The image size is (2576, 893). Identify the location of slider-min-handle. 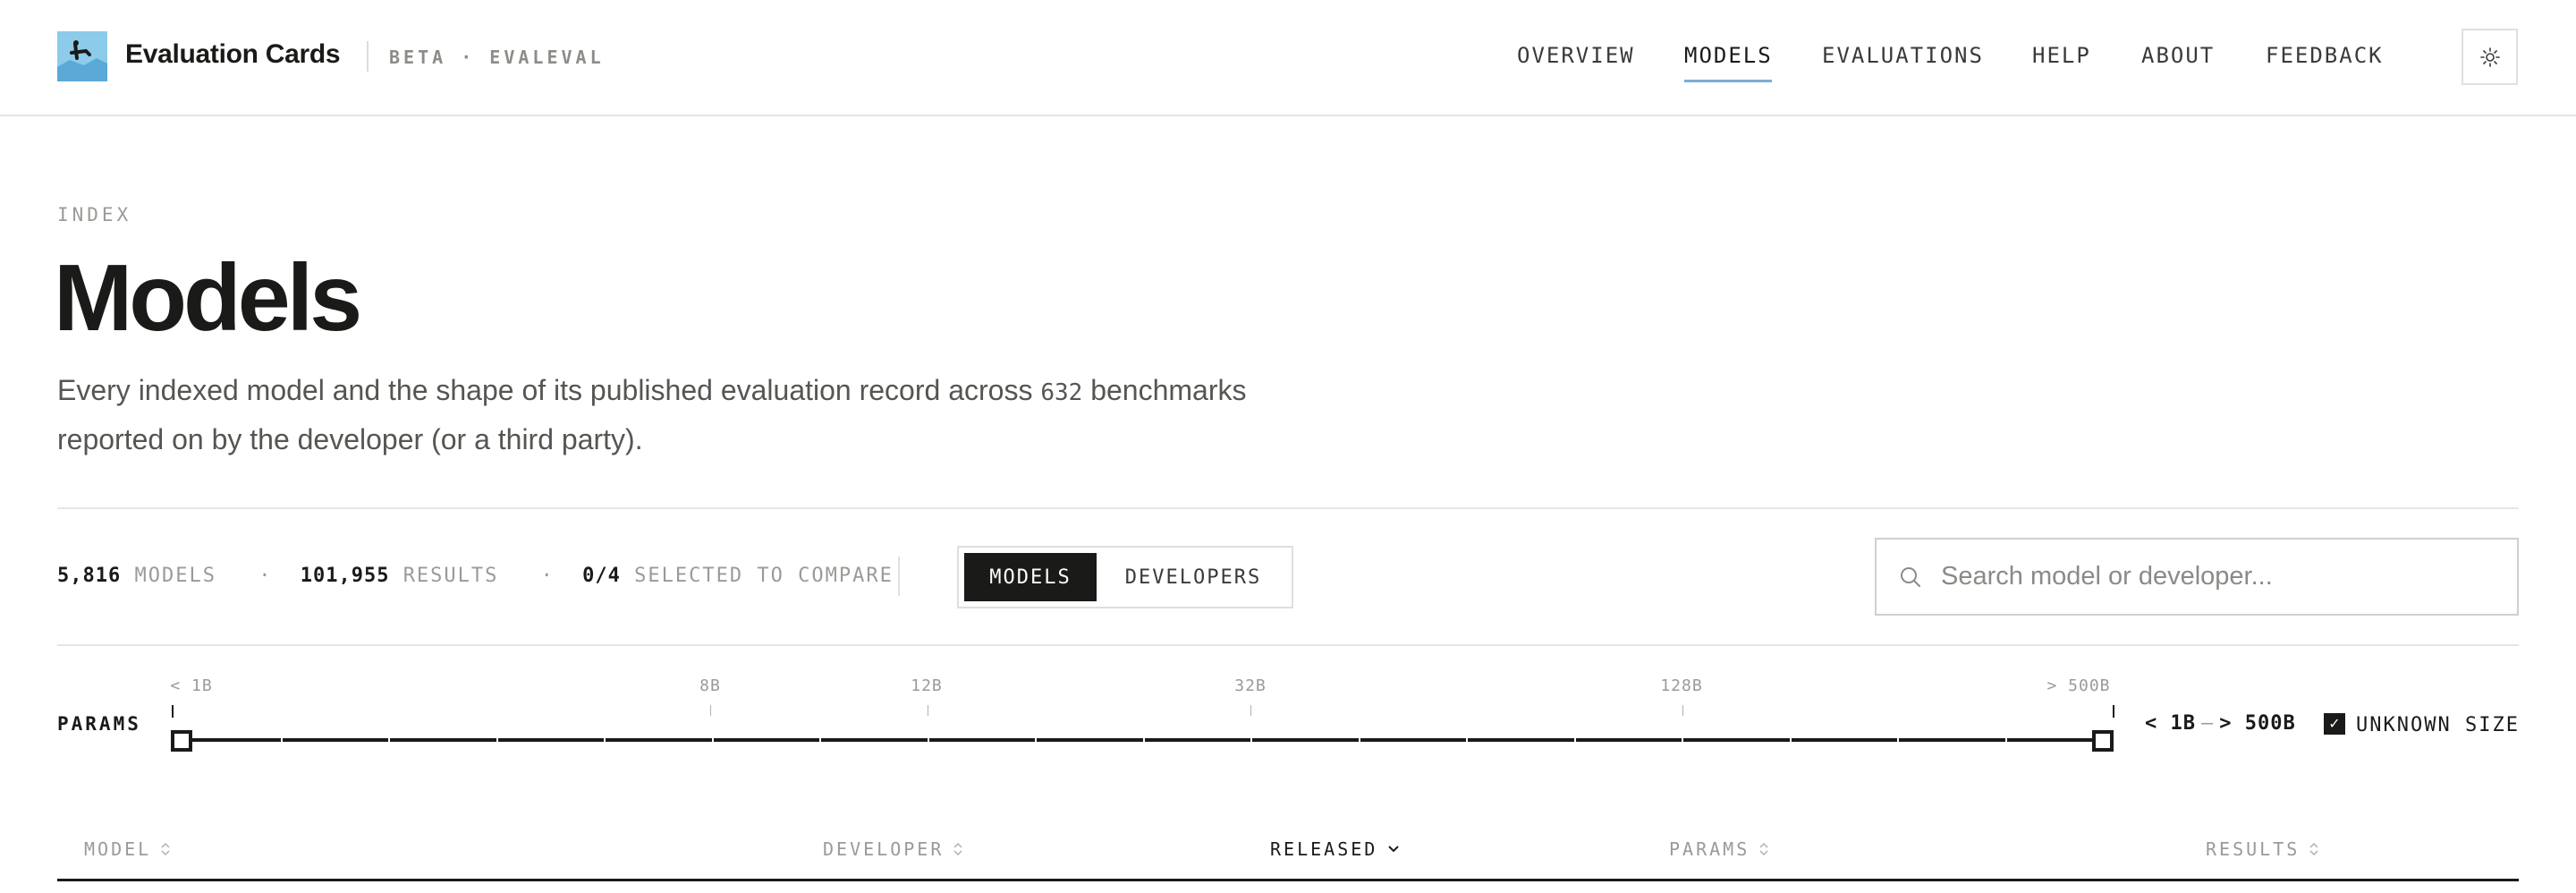
(181, 741).